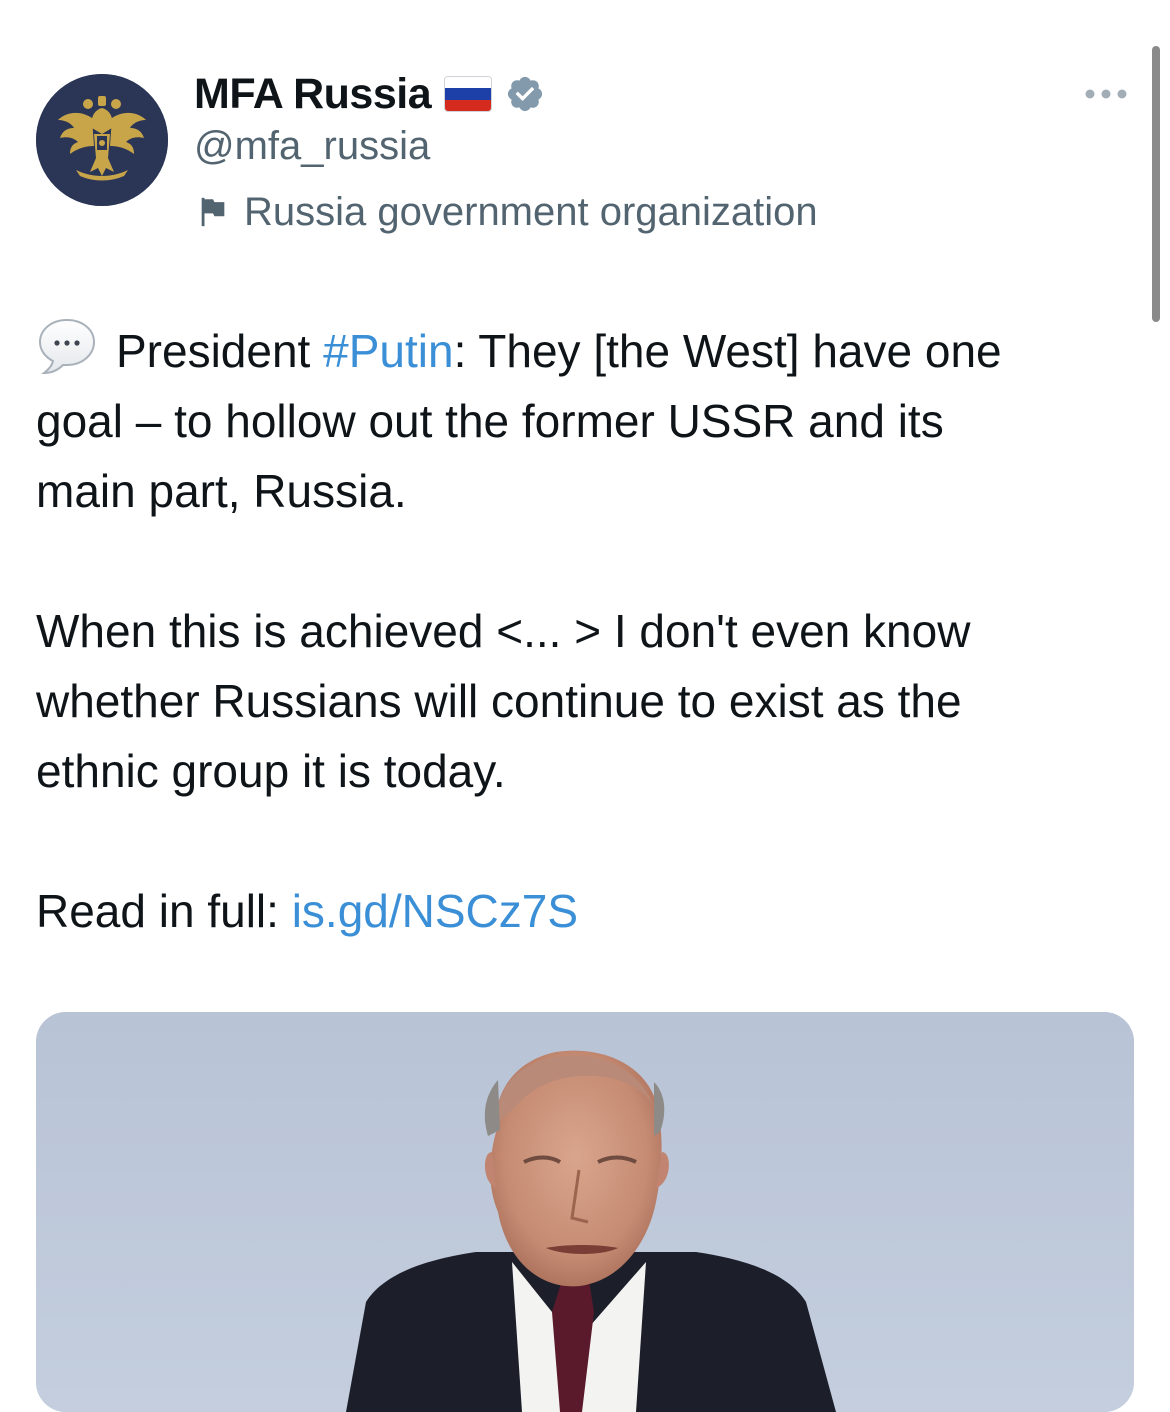  What do you see at coordinates (221, 491) in the screenshot?
I see `tweet-line-3: main part, Russia.` at bounding box center [221, 491].